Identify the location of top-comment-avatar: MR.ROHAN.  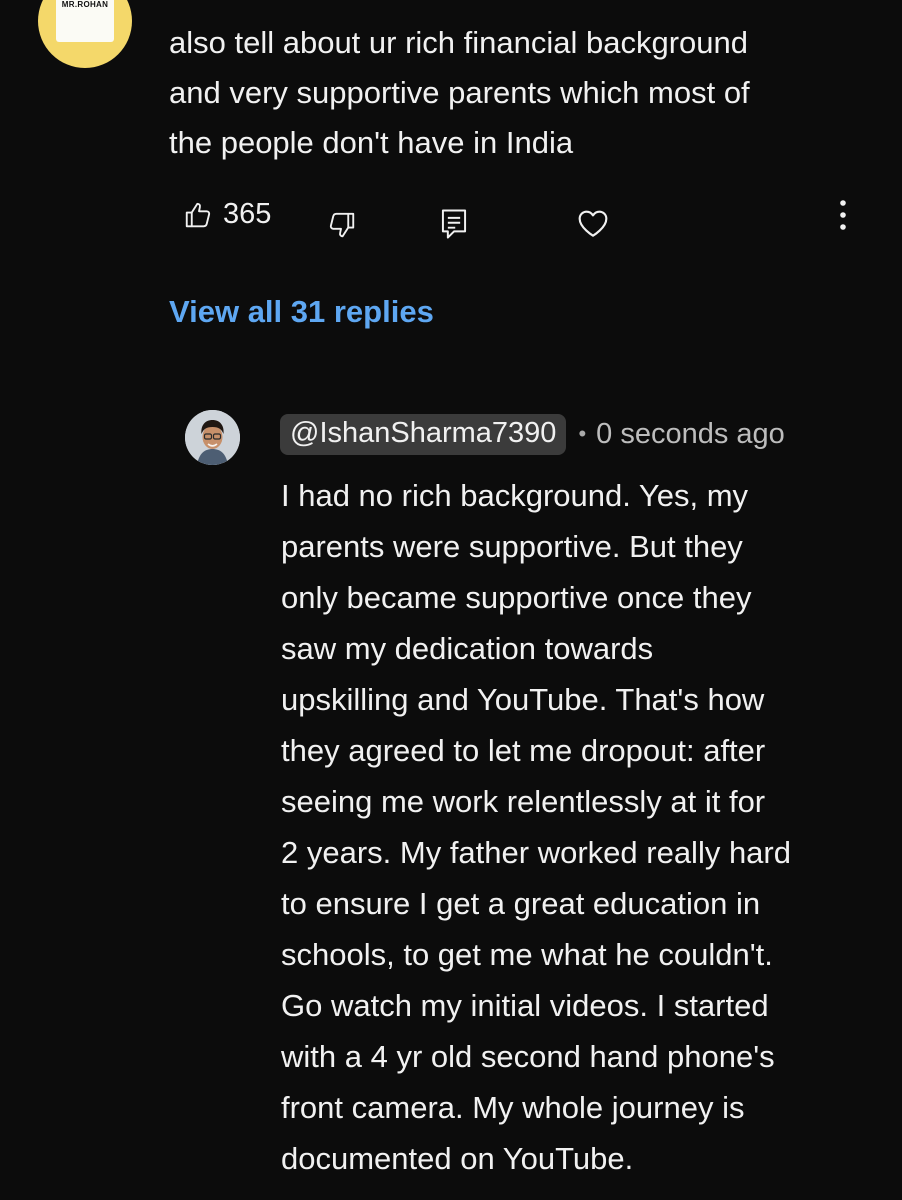
(85, 34).